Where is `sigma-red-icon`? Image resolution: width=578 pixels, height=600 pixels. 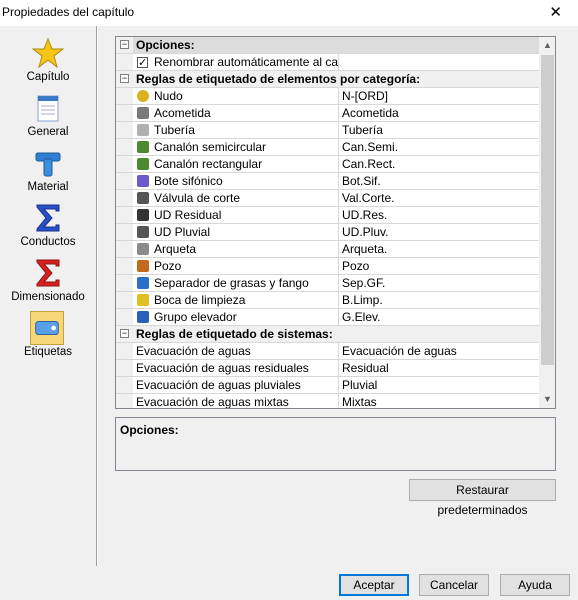 sigma-red-icon is located at coordinates (48, 273).